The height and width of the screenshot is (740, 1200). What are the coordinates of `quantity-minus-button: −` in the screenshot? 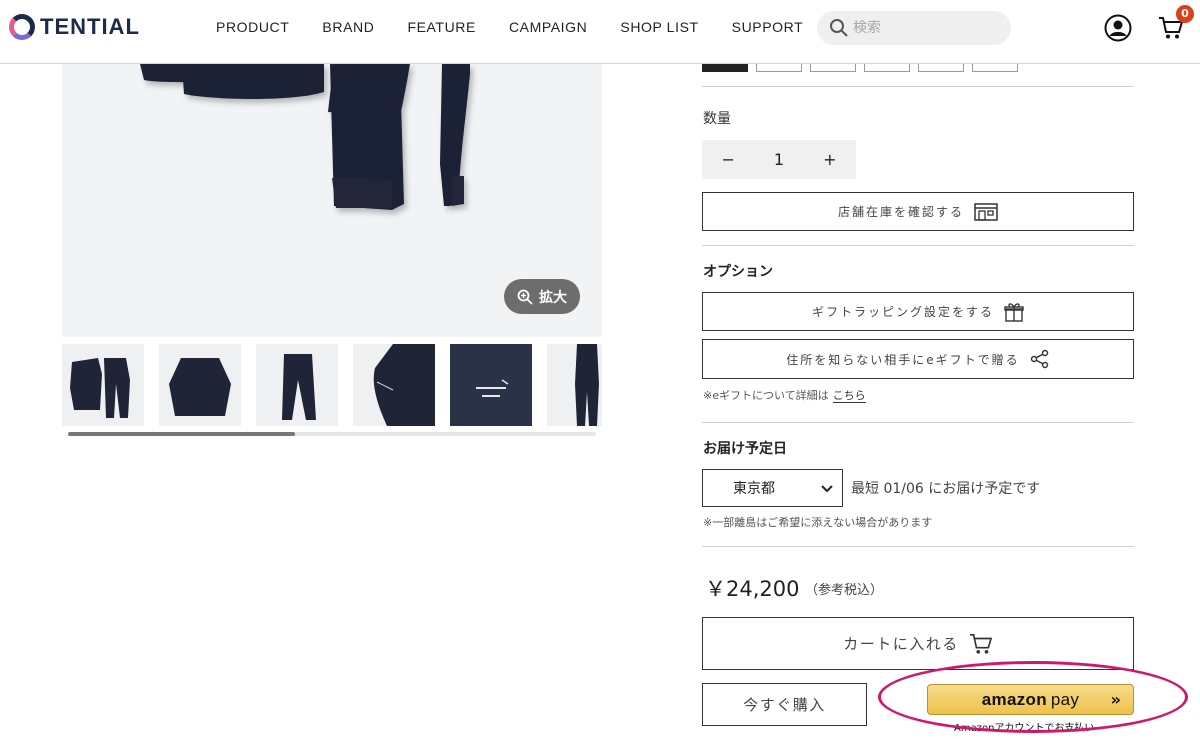 It's located at (728, 159).